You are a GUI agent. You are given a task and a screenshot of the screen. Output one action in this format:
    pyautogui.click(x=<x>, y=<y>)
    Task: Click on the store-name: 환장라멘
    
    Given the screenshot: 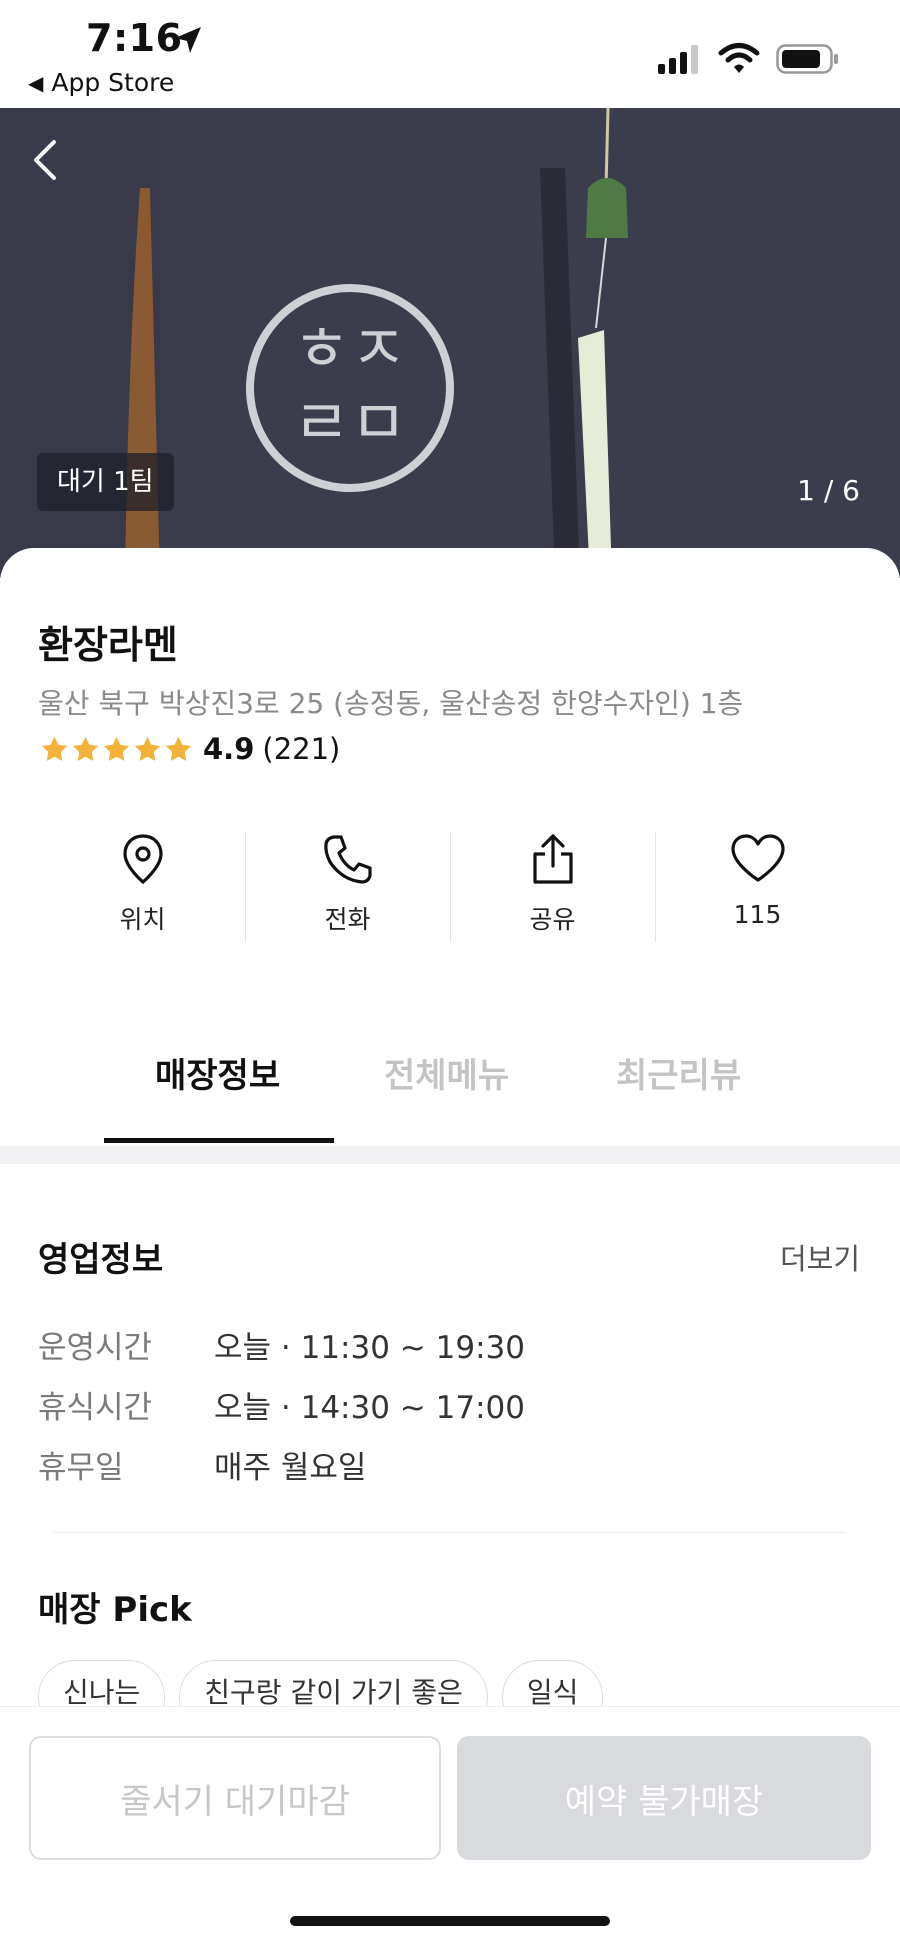 What is the action you would take?
    pyautogui.click(x=108, y=645)
    